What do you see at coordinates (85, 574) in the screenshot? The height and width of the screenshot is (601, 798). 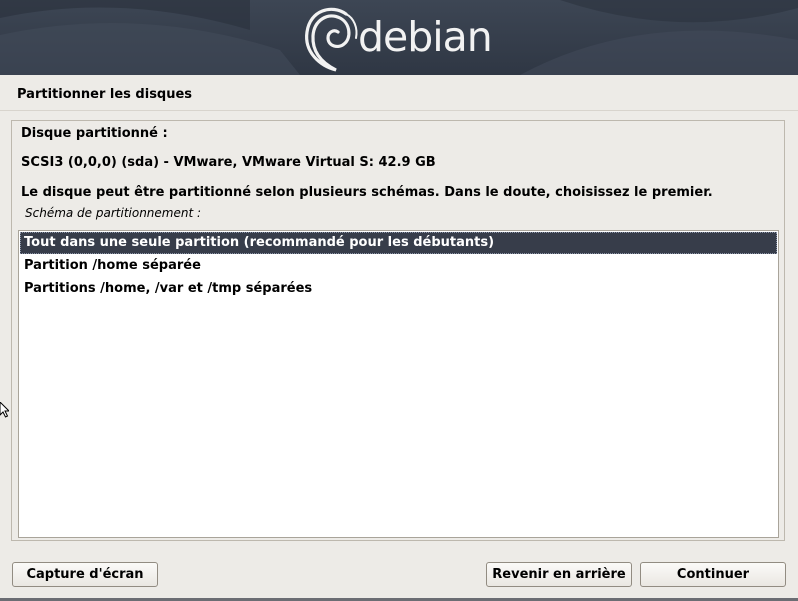 I see `screenshot-button: Capture d'écran` at bounding box center [85, 574].